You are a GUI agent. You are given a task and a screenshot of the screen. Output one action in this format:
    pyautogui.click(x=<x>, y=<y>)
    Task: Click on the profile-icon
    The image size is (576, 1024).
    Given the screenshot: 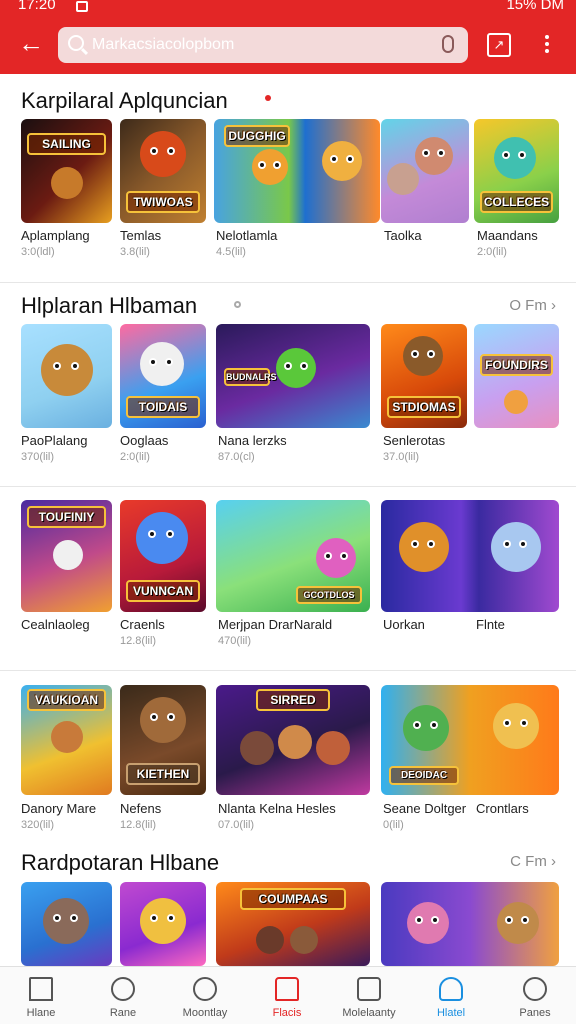 What is the action you would take?
    pyautogui.click(x=535, y=989)
    